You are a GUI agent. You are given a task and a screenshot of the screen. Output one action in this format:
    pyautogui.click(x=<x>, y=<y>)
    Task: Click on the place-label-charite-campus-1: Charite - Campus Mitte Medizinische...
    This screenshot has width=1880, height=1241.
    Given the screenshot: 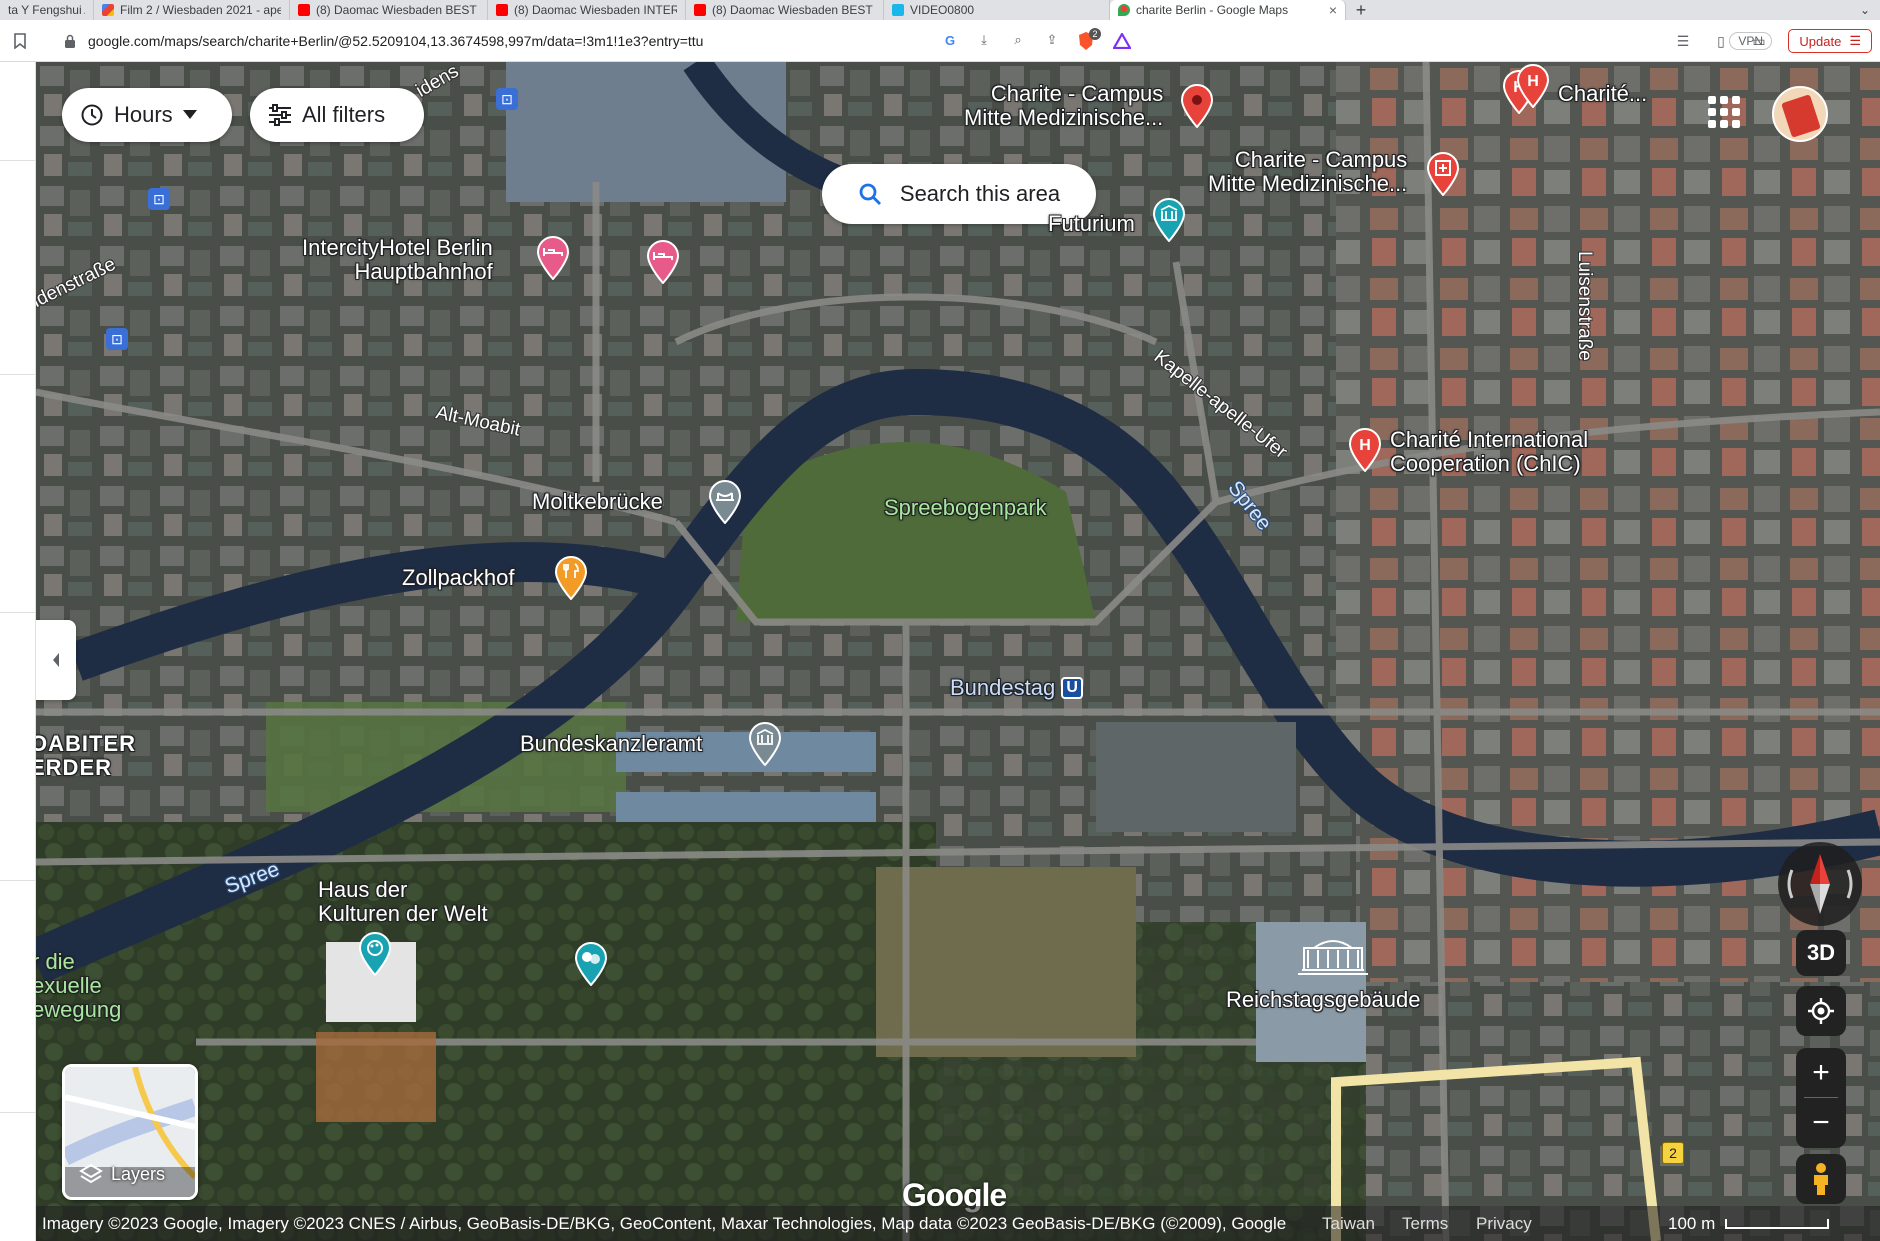 What is the action you would take?
    pyautogui.click(x=1063, y=106)
    